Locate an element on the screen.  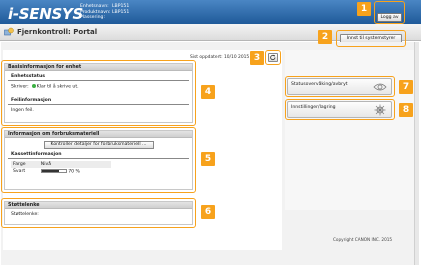
copyright-text: Copyright CANON INC. 2015 is located at coordinates (363, 239).